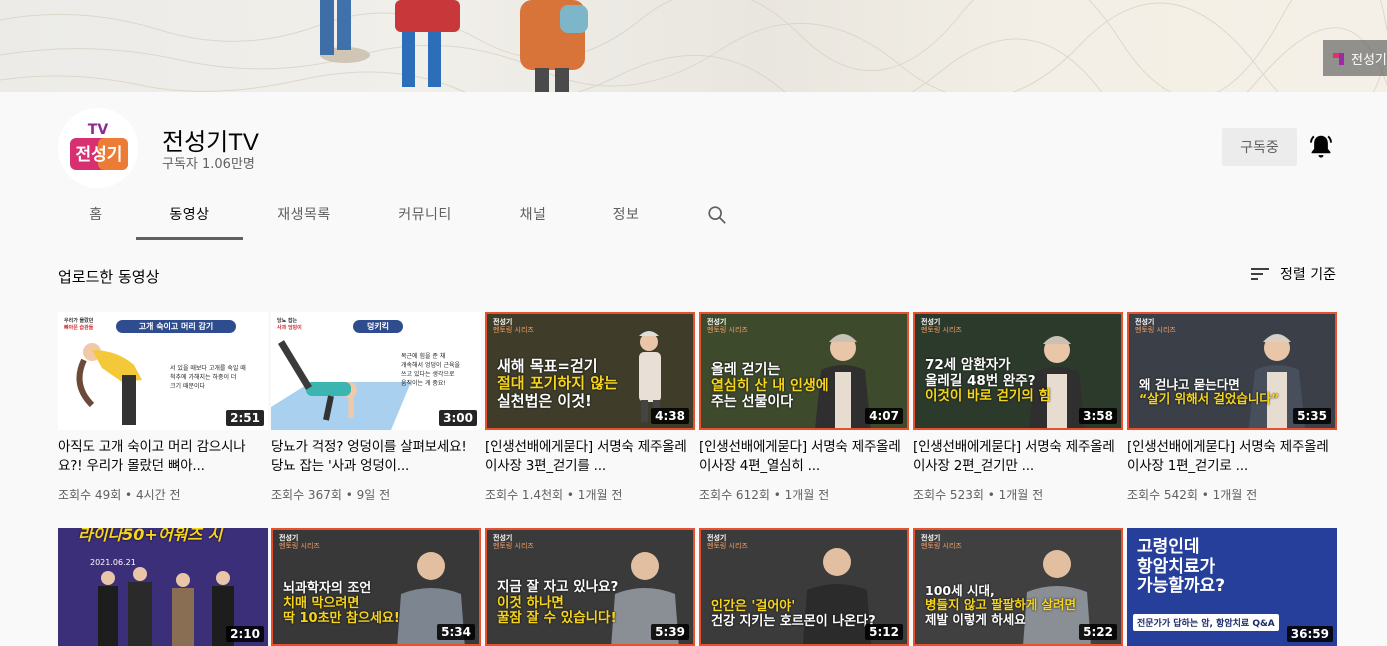 This screenshot has width=1387, height=646. I want to click on subscriber-count: 구독자 1.06만명, so click(208, 164).